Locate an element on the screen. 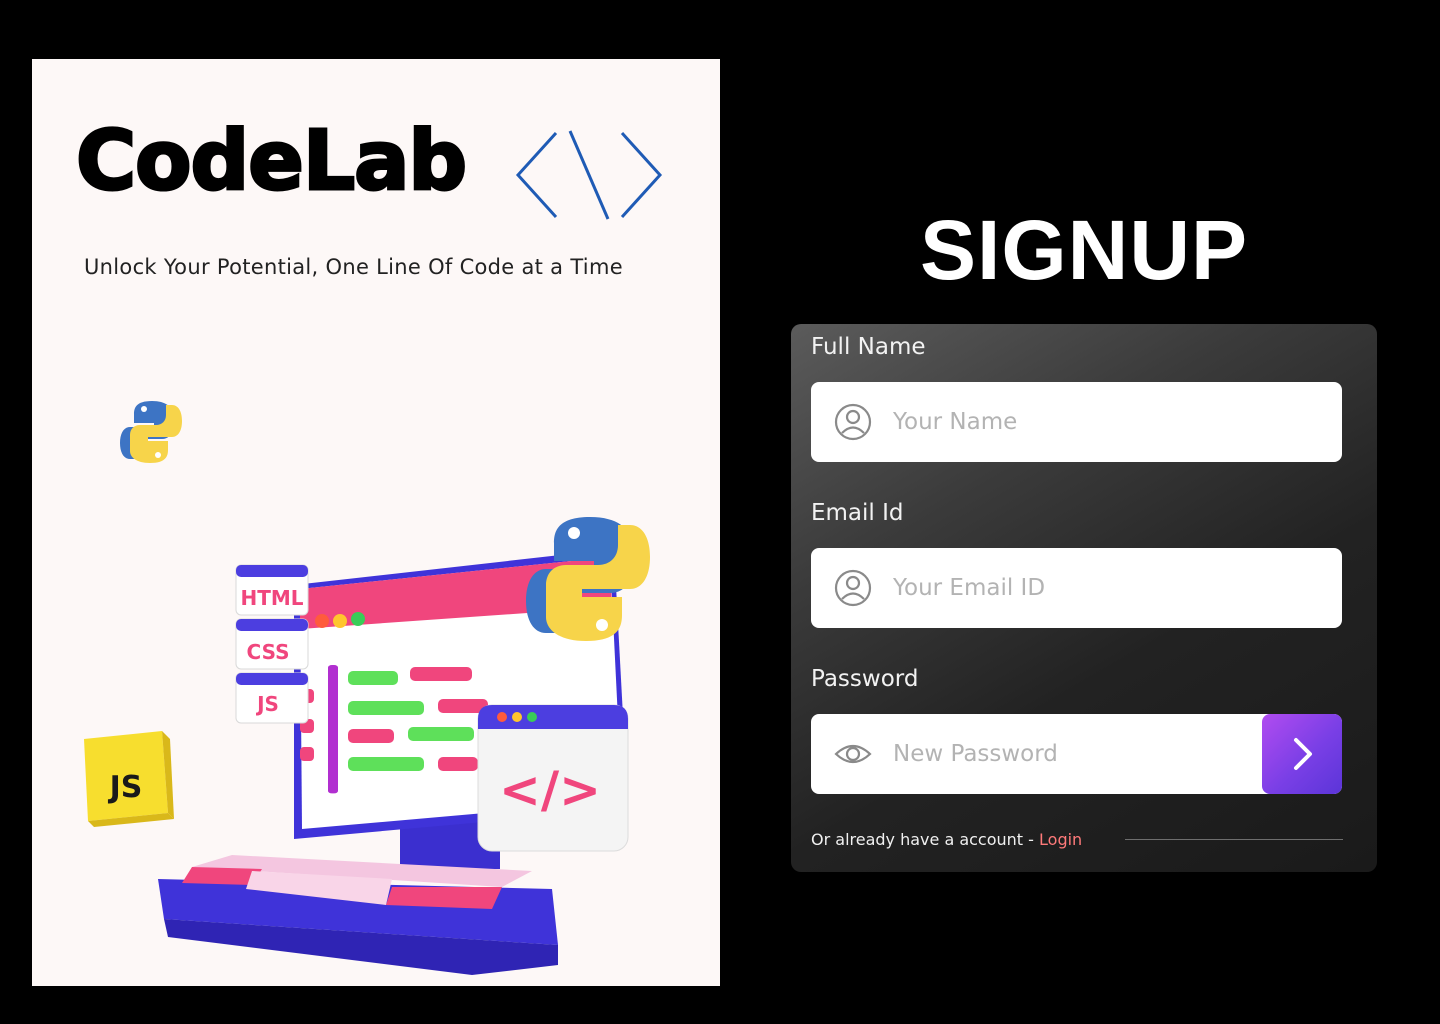 The image size is (1440, 1024). chevron-right-icon is located at coordinates (1303, 754).